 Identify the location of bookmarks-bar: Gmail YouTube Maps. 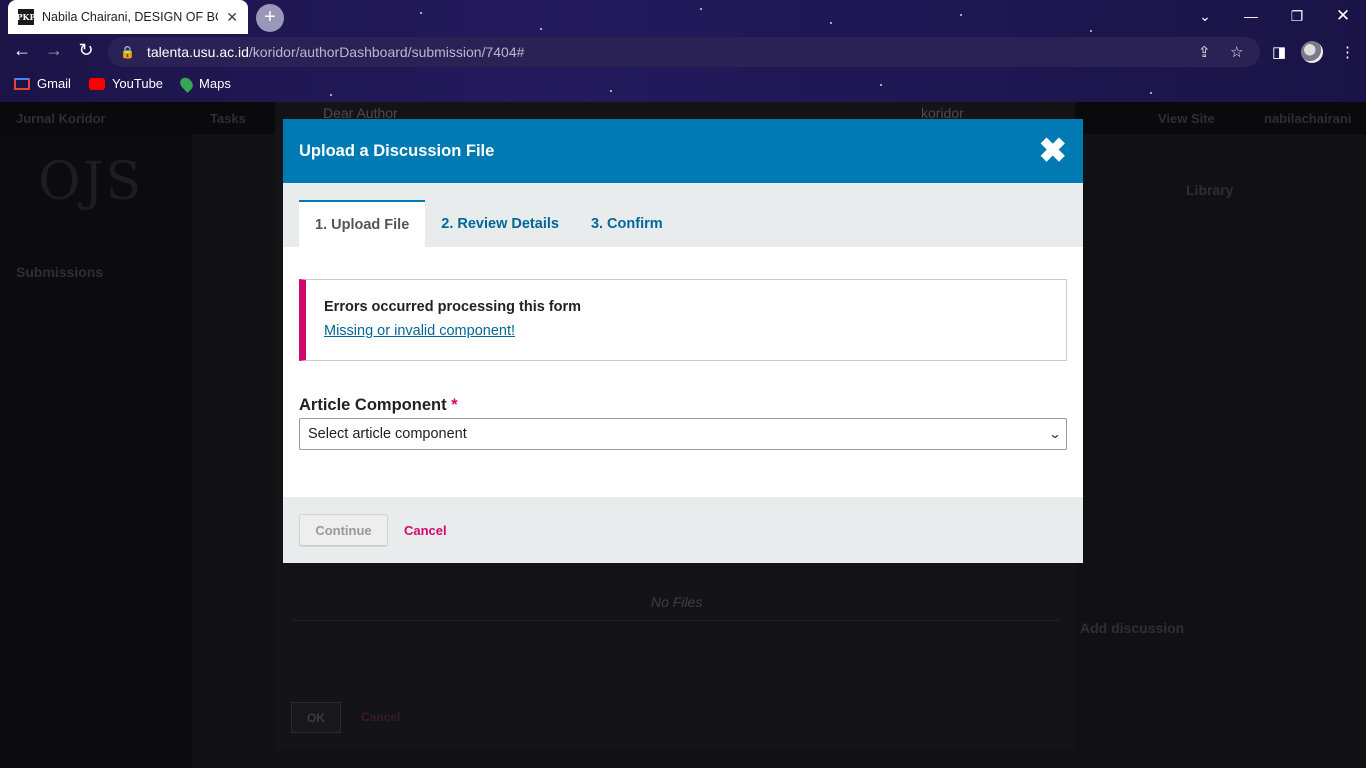
(122, 83).